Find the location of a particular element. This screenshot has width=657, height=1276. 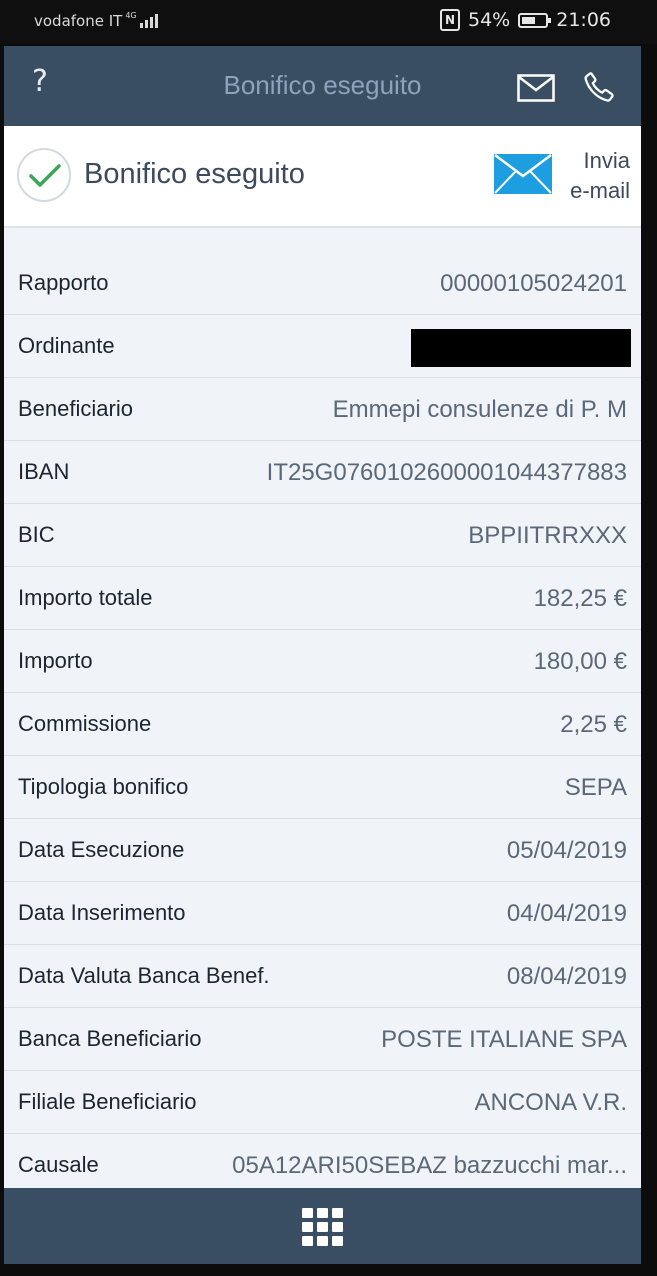

detail-value: 182,25 € is located at coordinates (580, 598).